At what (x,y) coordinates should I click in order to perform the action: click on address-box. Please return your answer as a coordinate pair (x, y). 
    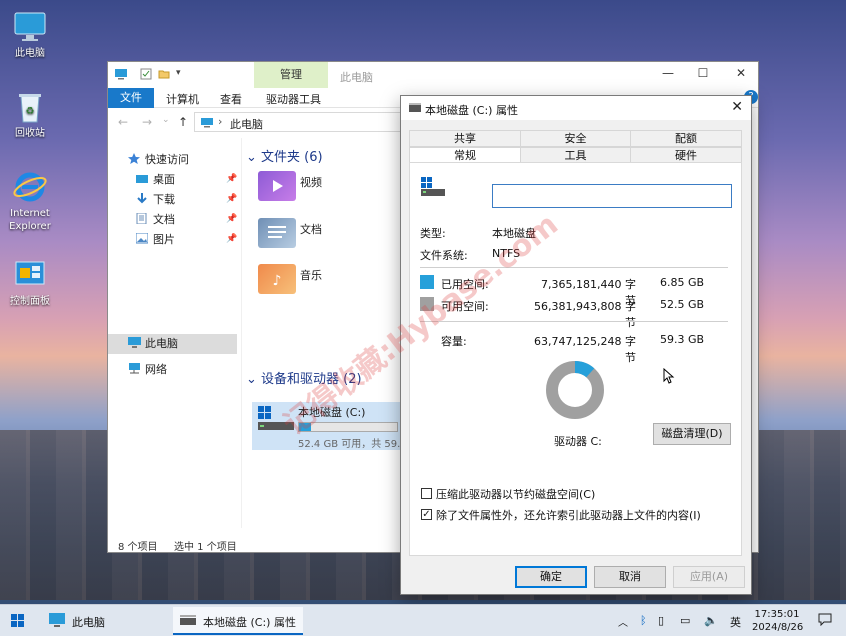
    Looking at the image, I should click on (300, 122).